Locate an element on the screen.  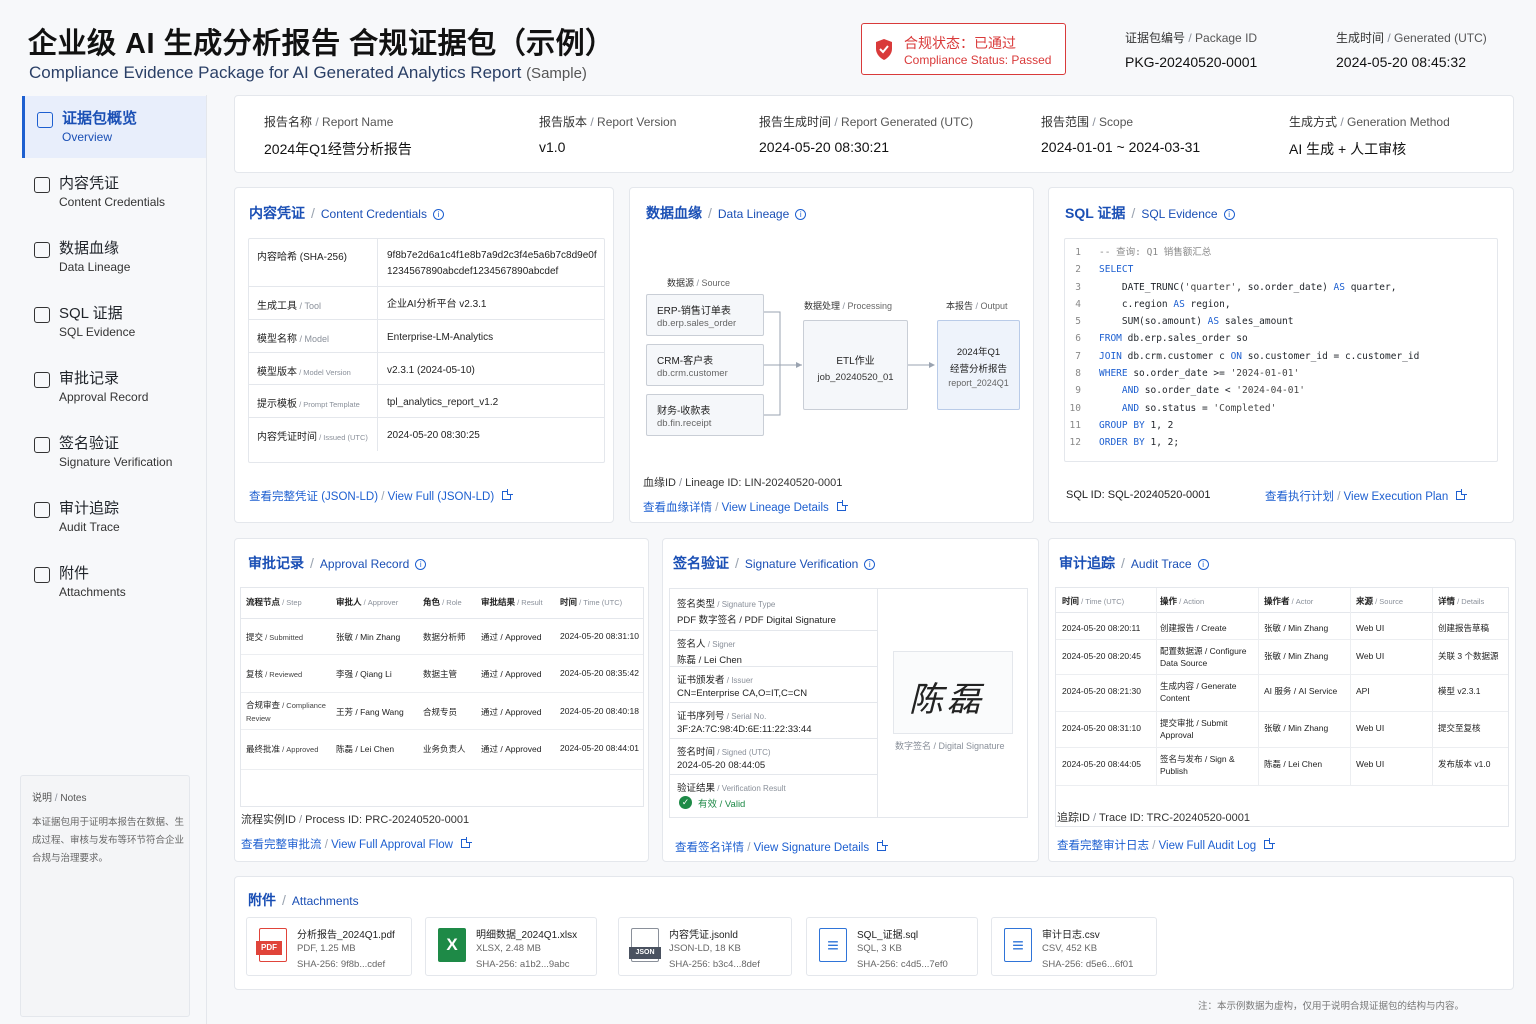
credential-value: Enterprise-LM-Analytics is located at coordinates (440, 337).